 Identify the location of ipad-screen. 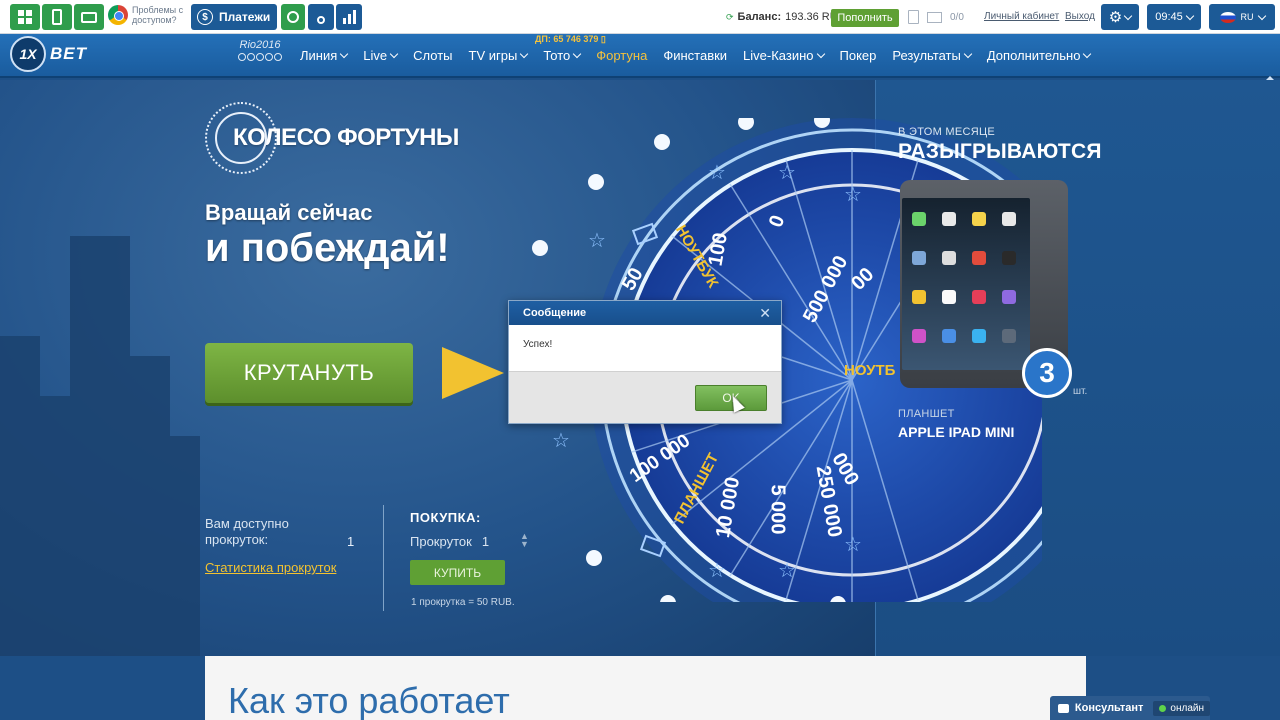
(966, 284).